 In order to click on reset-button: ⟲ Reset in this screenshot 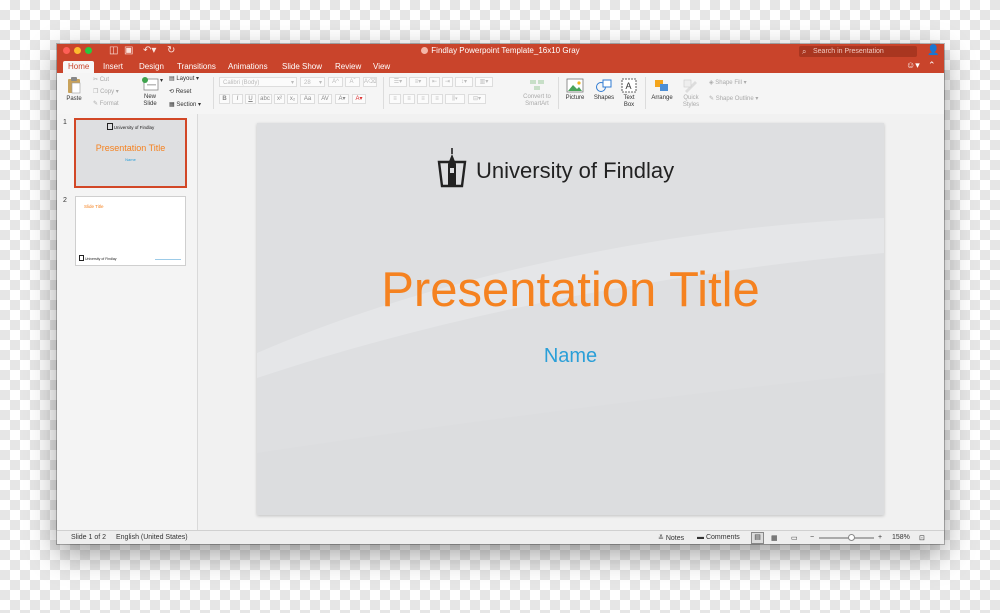, I will do `click(180, 91)`.